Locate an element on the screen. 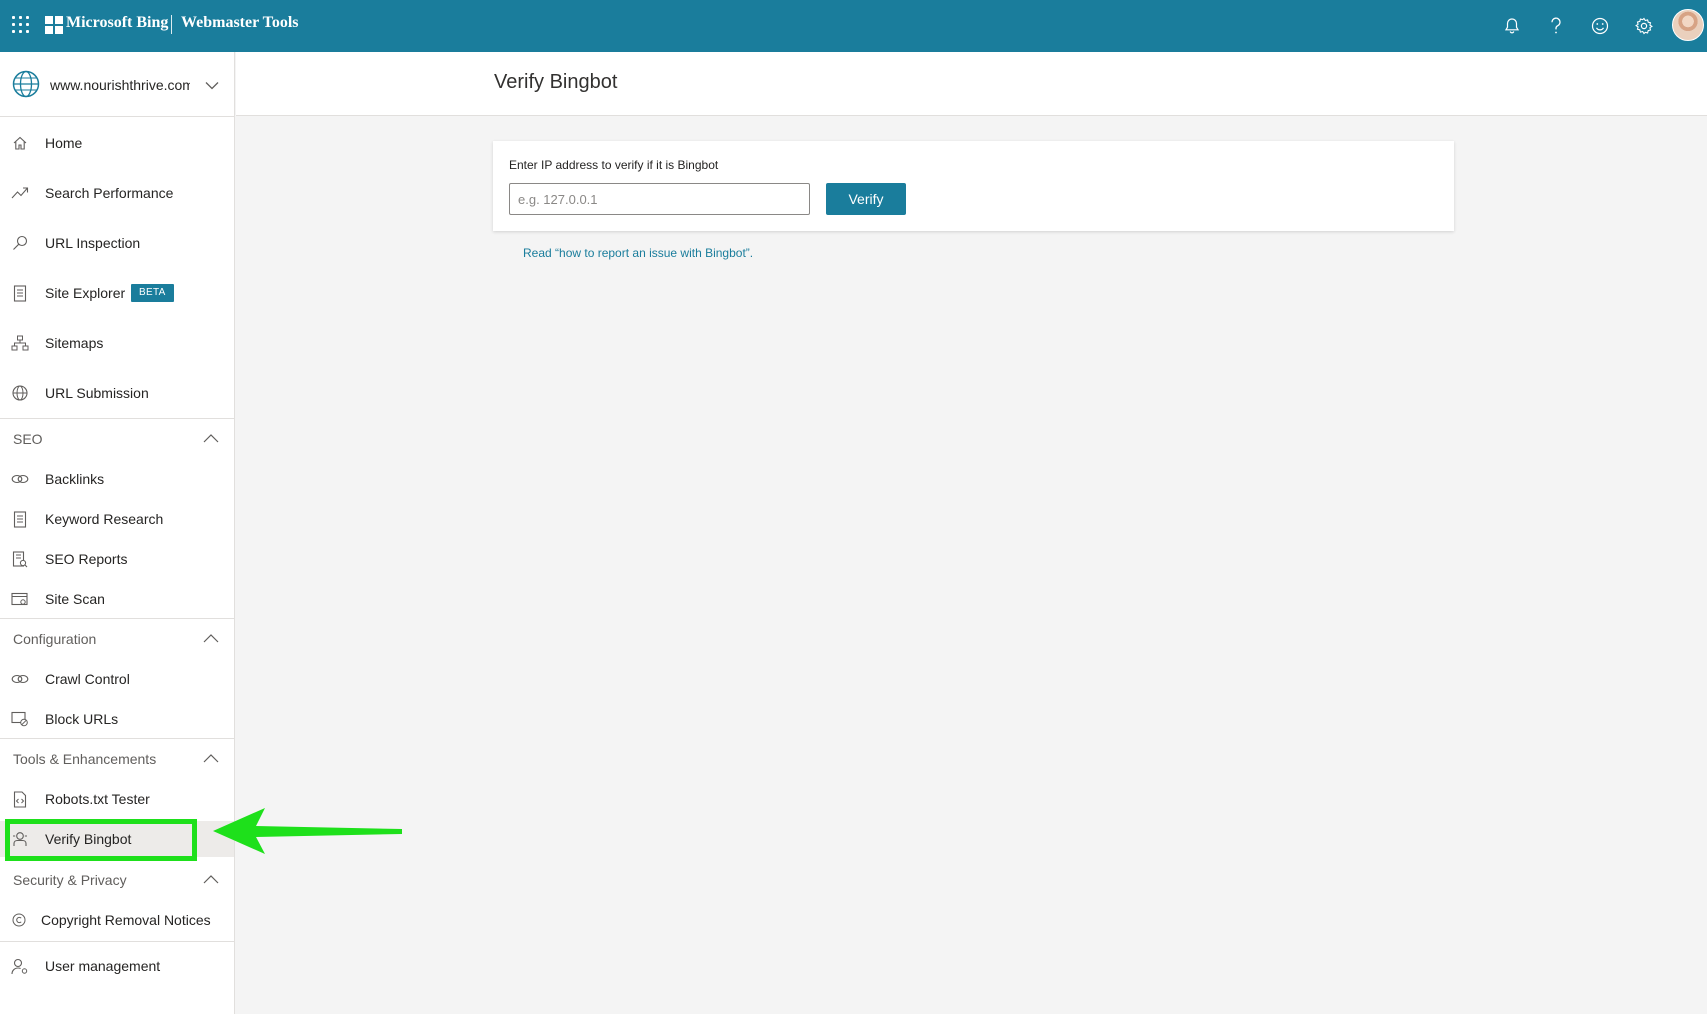 This screenshot has height=1014, width=1707. sidebar-item-label: URL Submission is located at coordinates (97, 393).